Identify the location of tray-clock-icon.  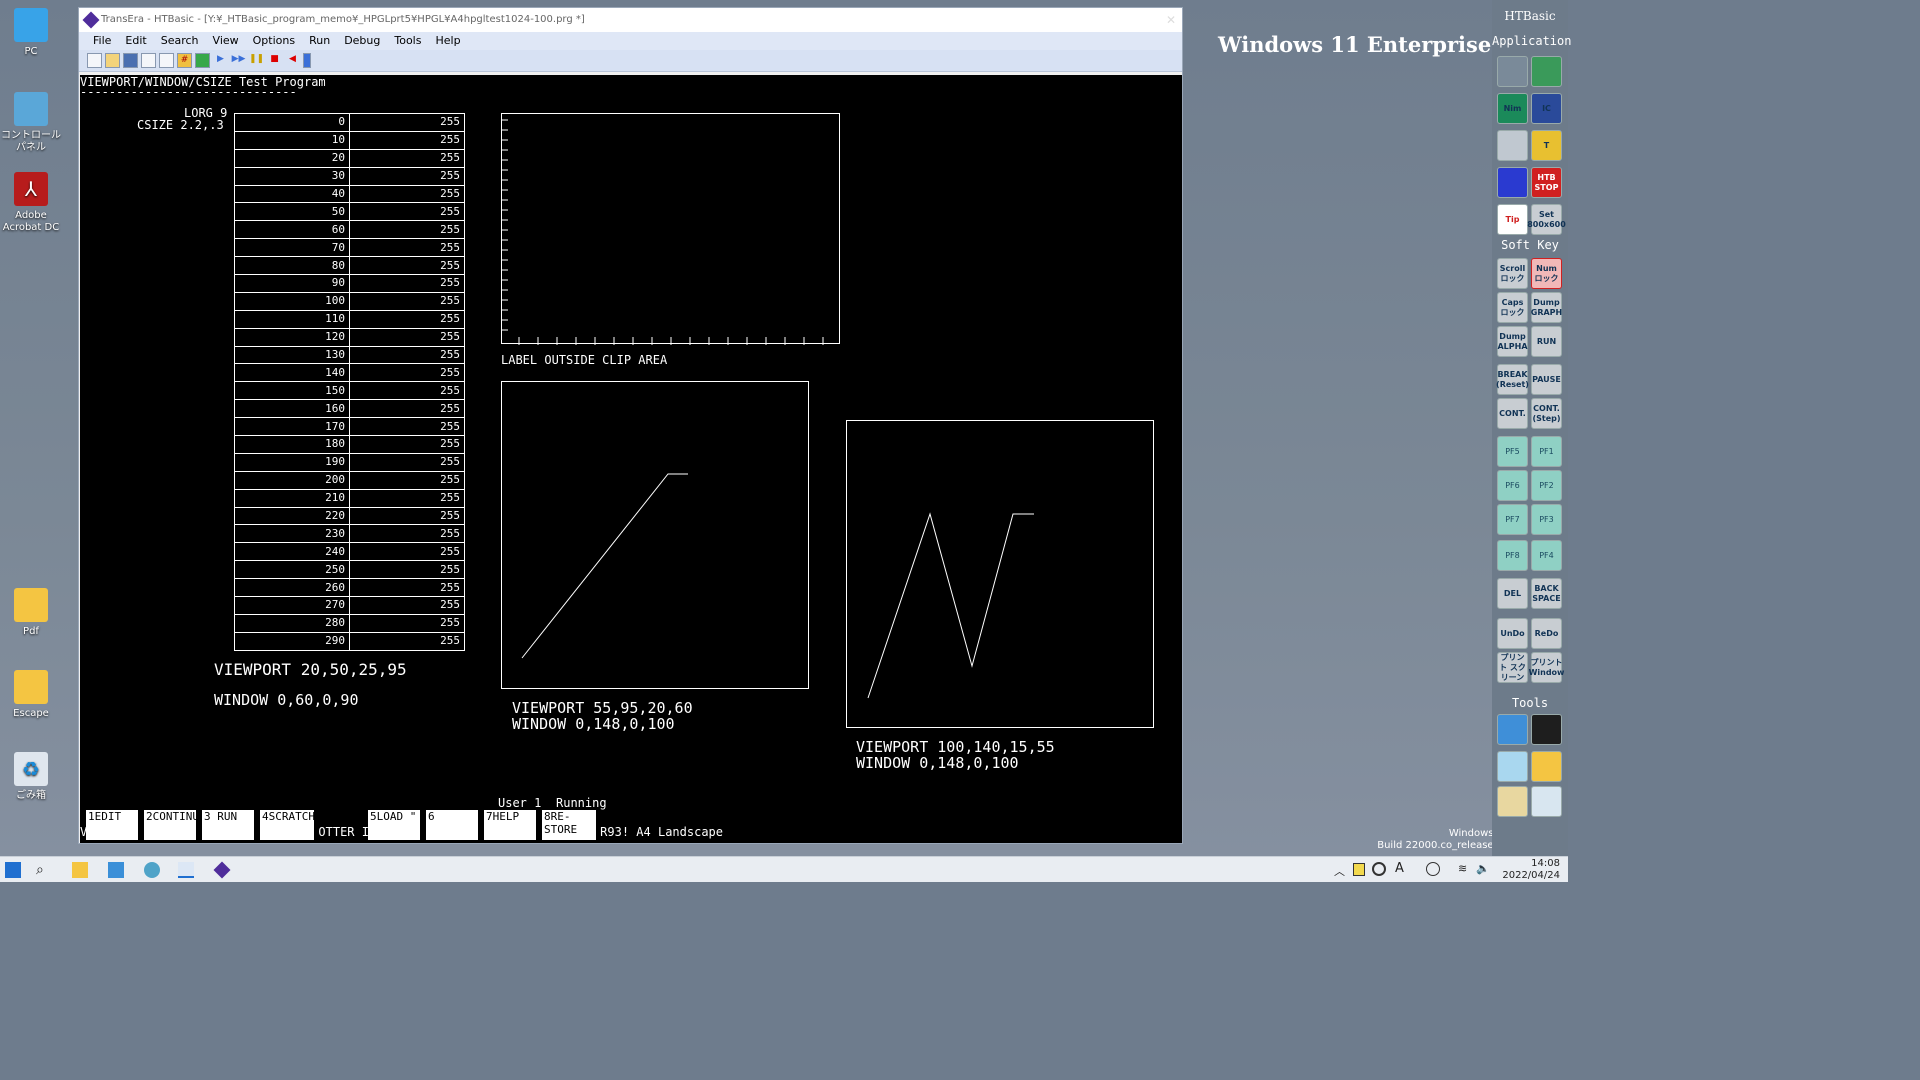
(1433, 869).